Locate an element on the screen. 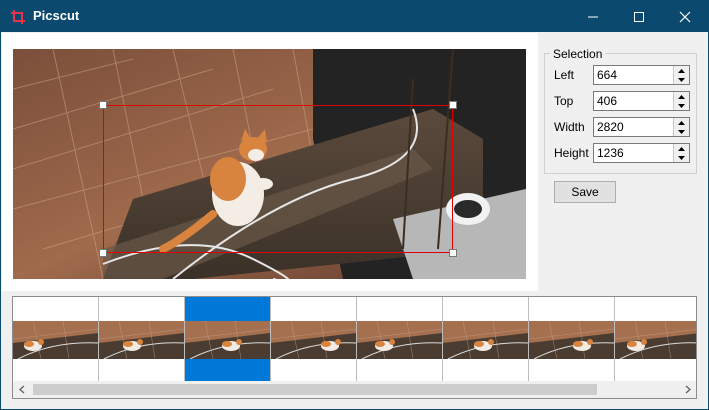  minimize-icon is located at coordinates (593, 17).